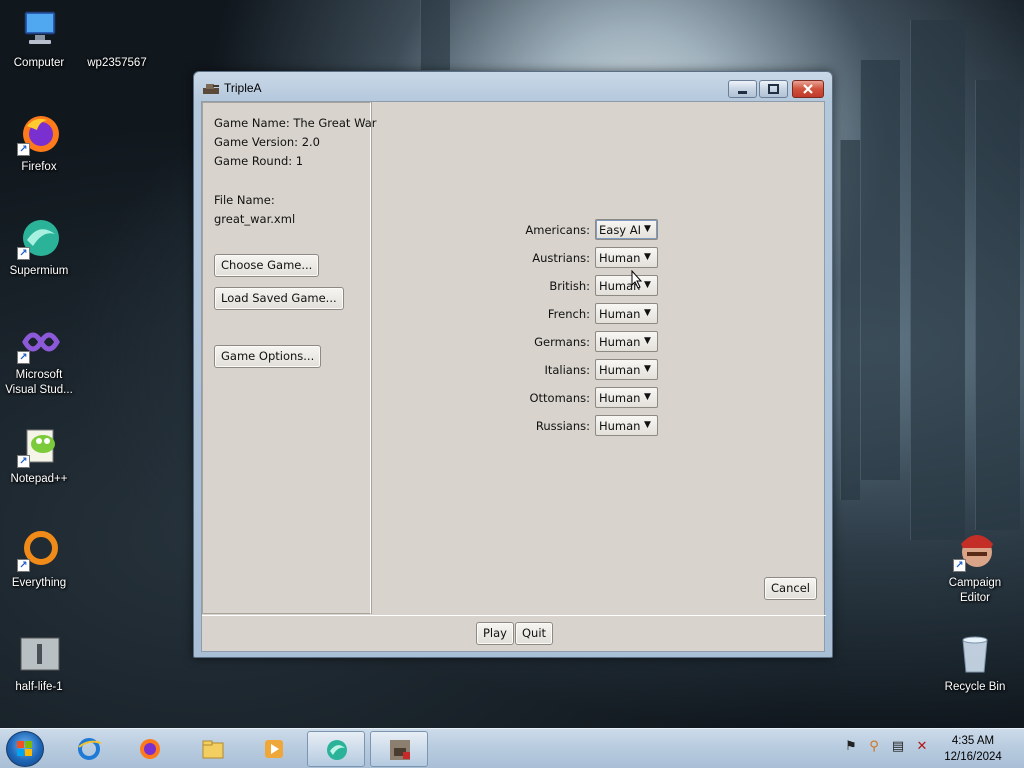  I want to click on desktop-icon-recycle-bin: Recycle Bin, so click(975, 663).